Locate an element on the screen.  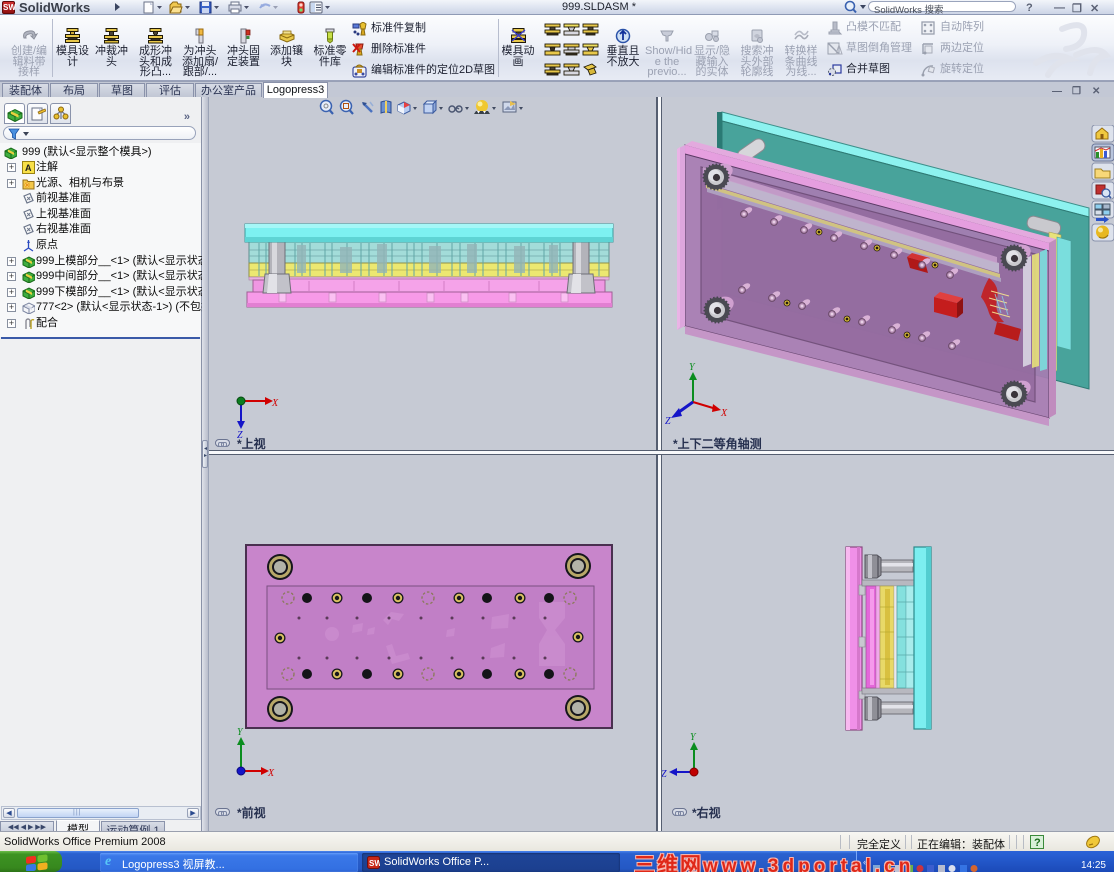
svg-text: Z is located at coordinates (668, 421).